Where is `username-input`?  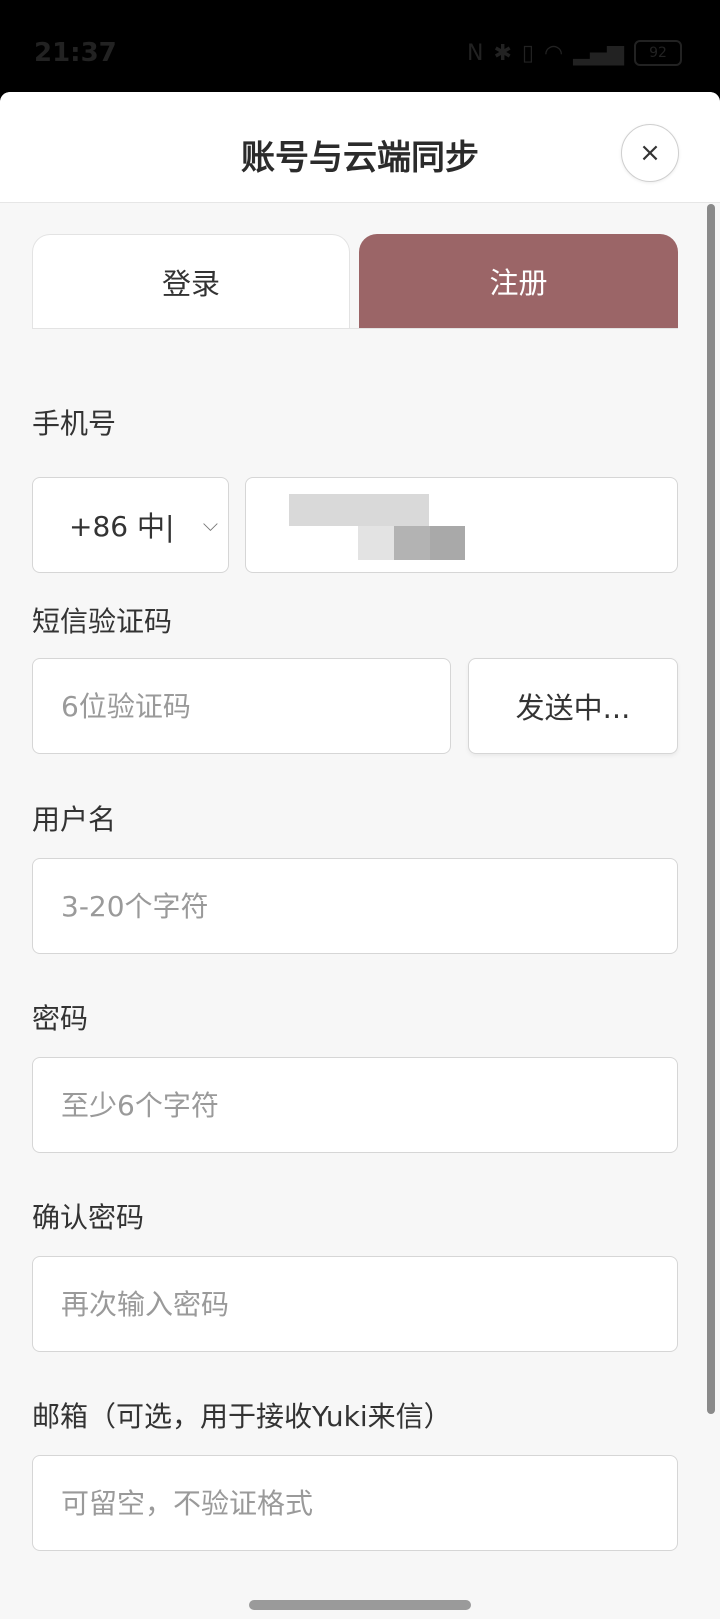
username-input is located at coordinates (355, 906).